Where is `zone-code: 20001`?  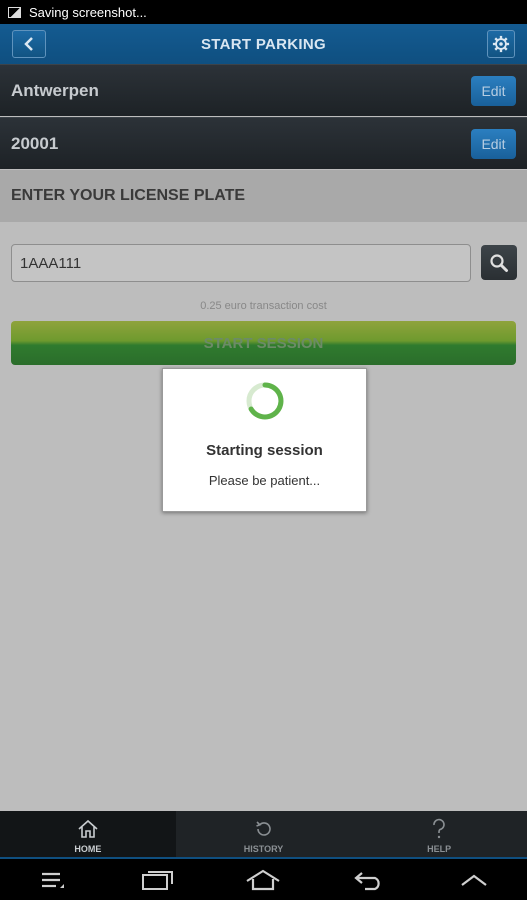
zone-code: 20001 is located at coordinates (35, 143).